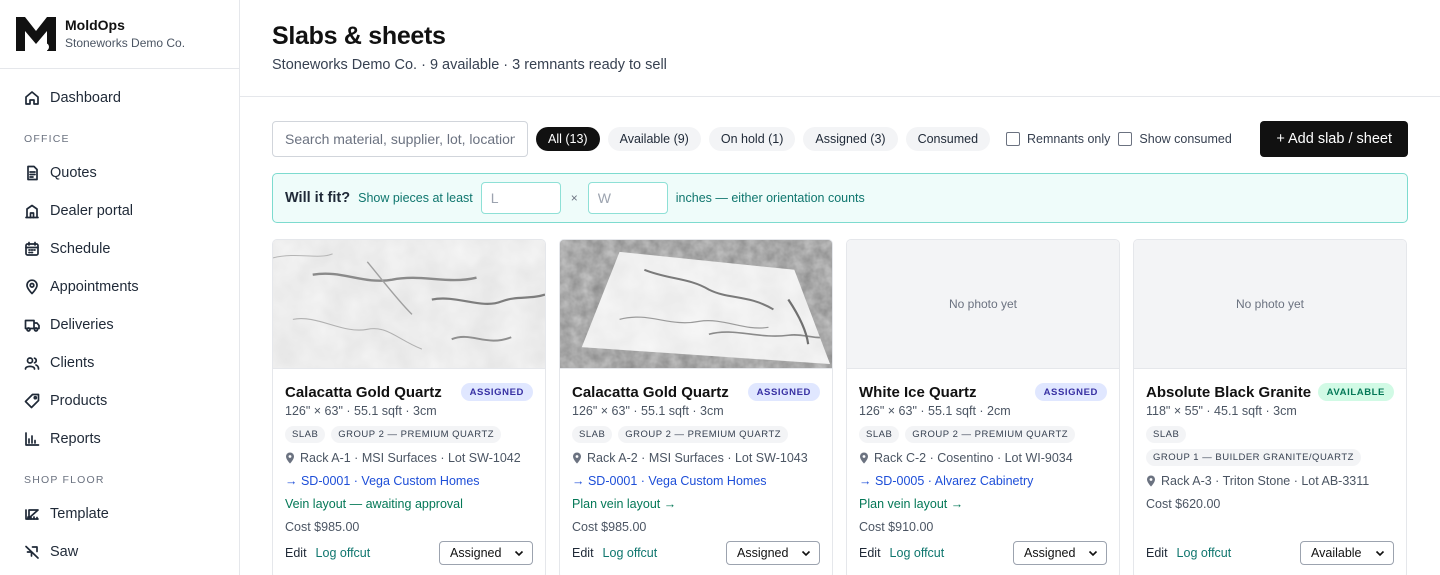 The width and height of the screenshot is (1440, 575). I want to click on sidebar-item-dealer-portal: Dealer portal, so click(119, 211).